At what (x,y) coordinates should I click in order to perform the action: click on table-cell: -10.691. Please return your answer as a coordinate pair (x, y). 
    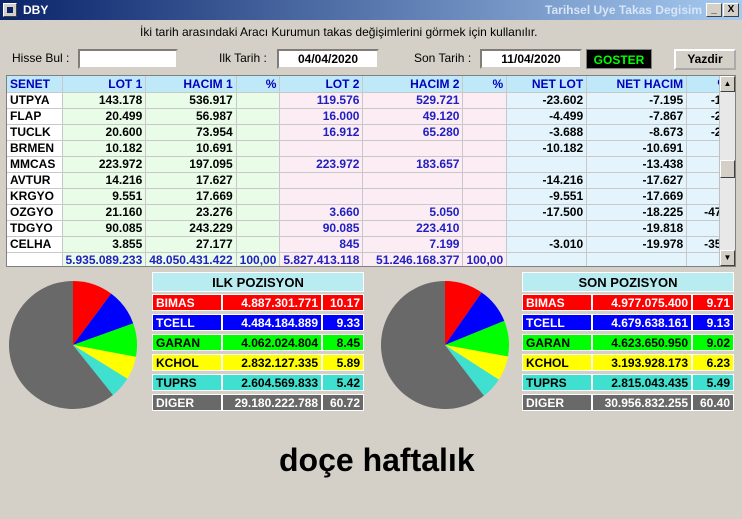
    Looking at the image, I should click on (637, 148).